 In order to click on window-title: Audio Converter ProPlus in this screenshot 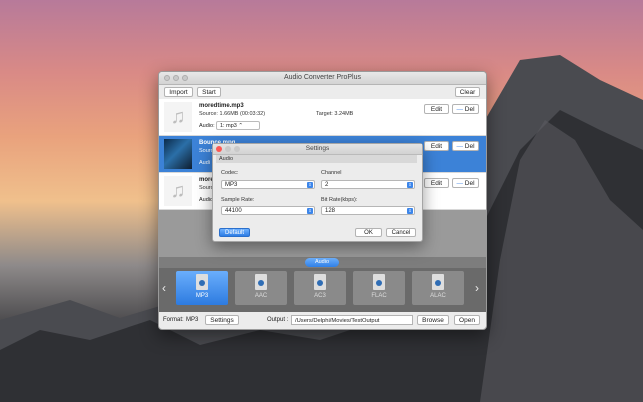, I will do `click(322, 77)`.